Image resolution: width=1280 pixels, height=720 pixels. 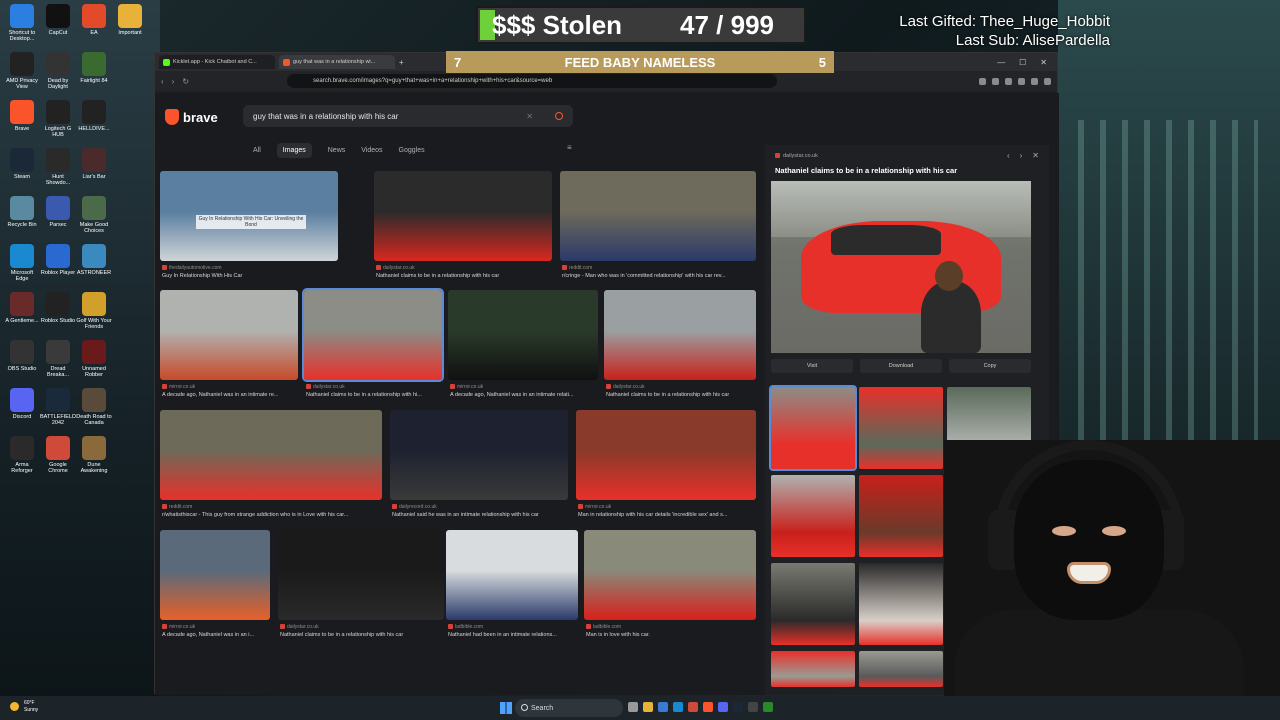 What do you see at coordinates (22, 264) in the screenshot?
I see `desktop-icon: Microsoft Edge` at bounding box center [22, 264].